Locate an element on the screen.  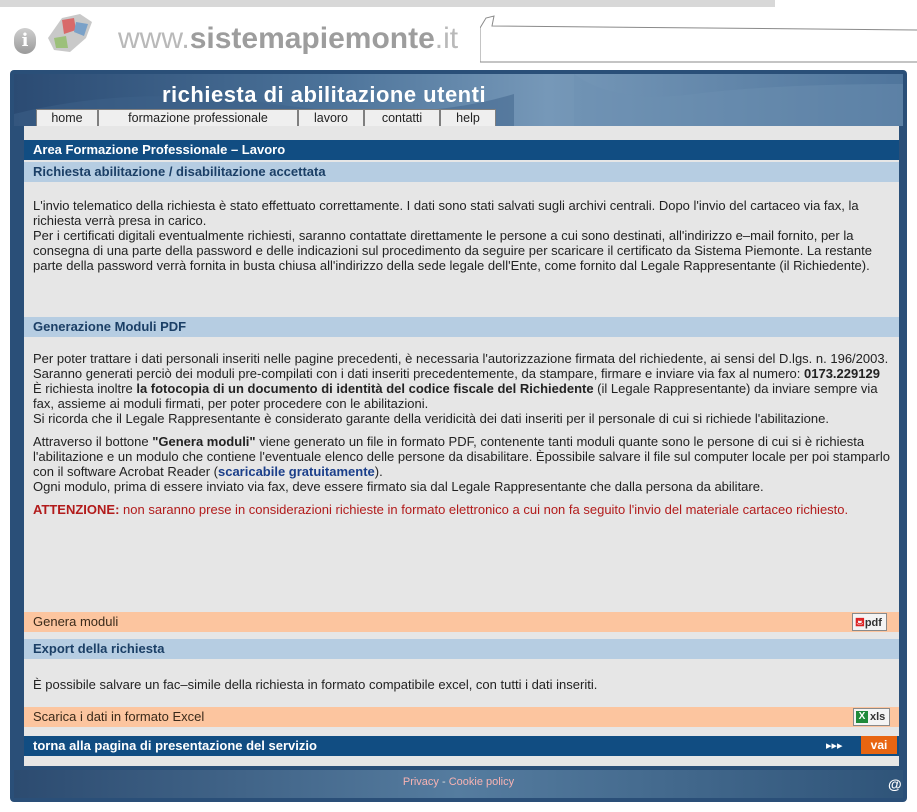
info-icon: i is located at coordinates (25, 41).